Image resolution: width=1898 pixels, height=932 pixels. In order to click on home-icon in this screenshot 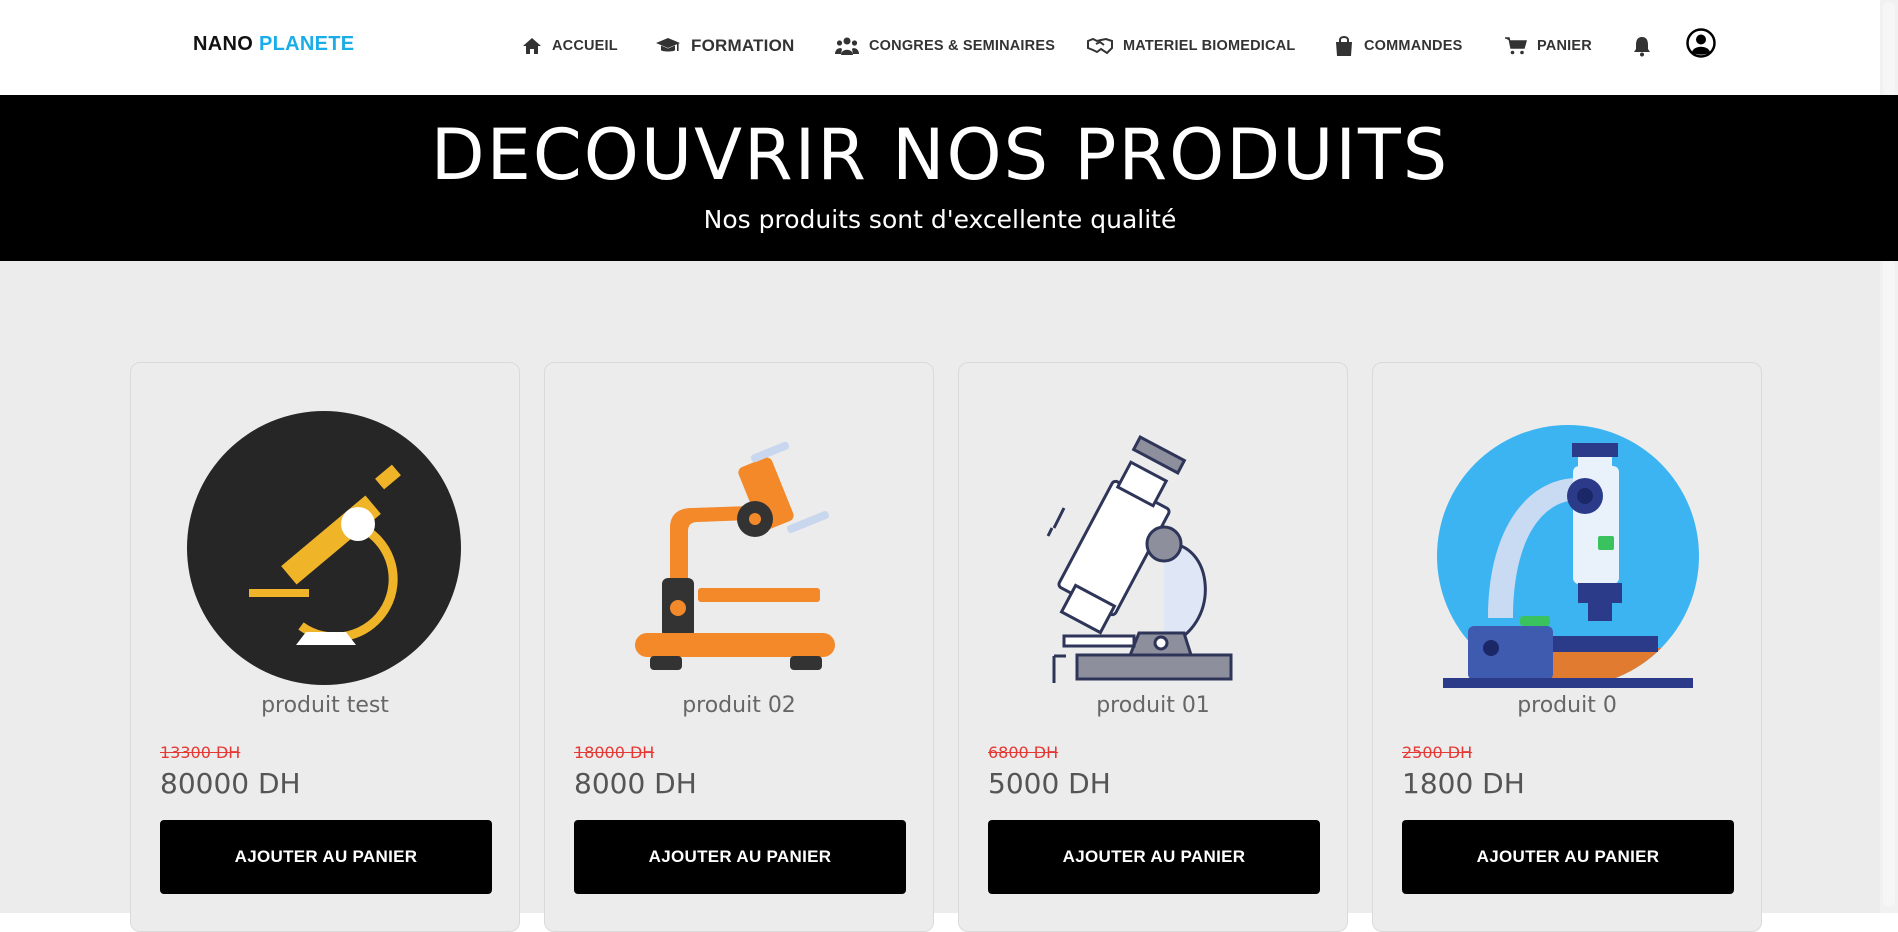, I will do `click(532, 46)`.